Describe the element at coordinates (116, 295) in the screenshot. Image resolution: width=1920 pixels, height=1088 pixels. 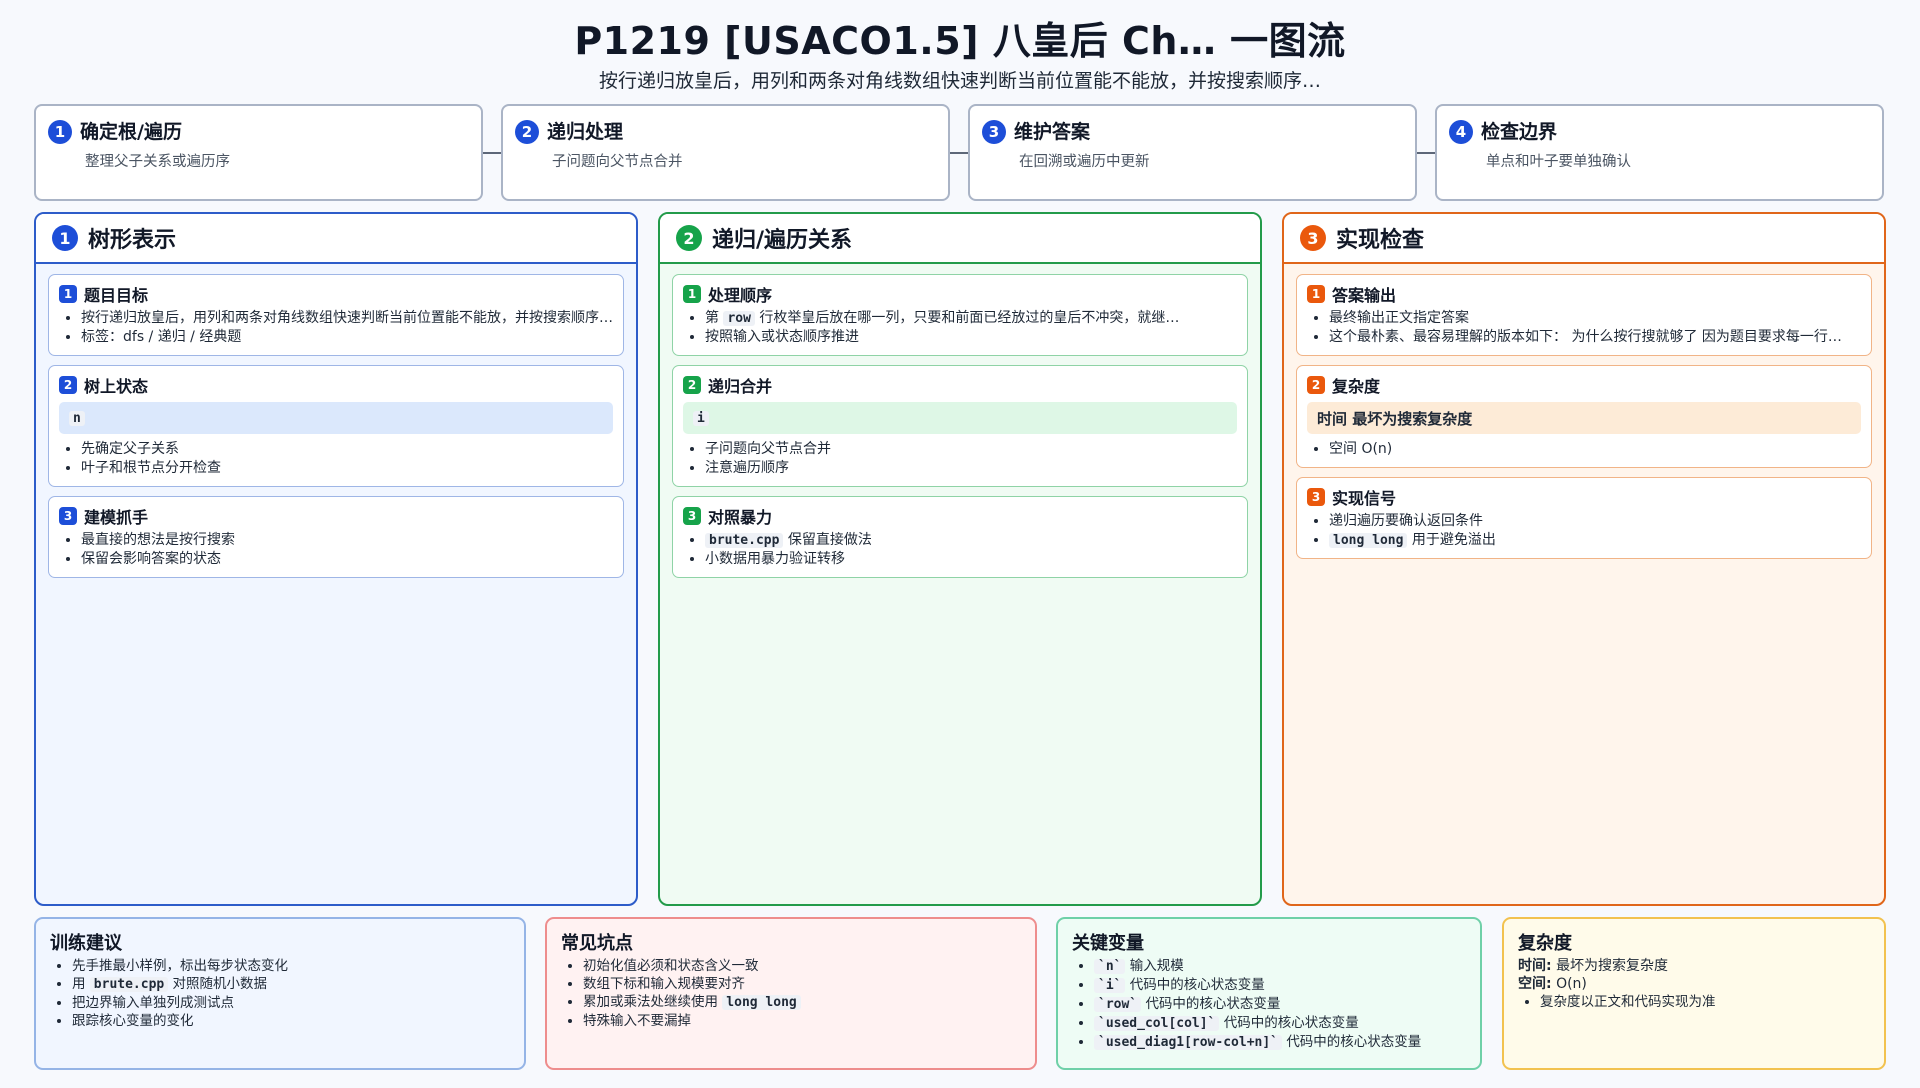
I see `card-title: 题目目标` at that location.